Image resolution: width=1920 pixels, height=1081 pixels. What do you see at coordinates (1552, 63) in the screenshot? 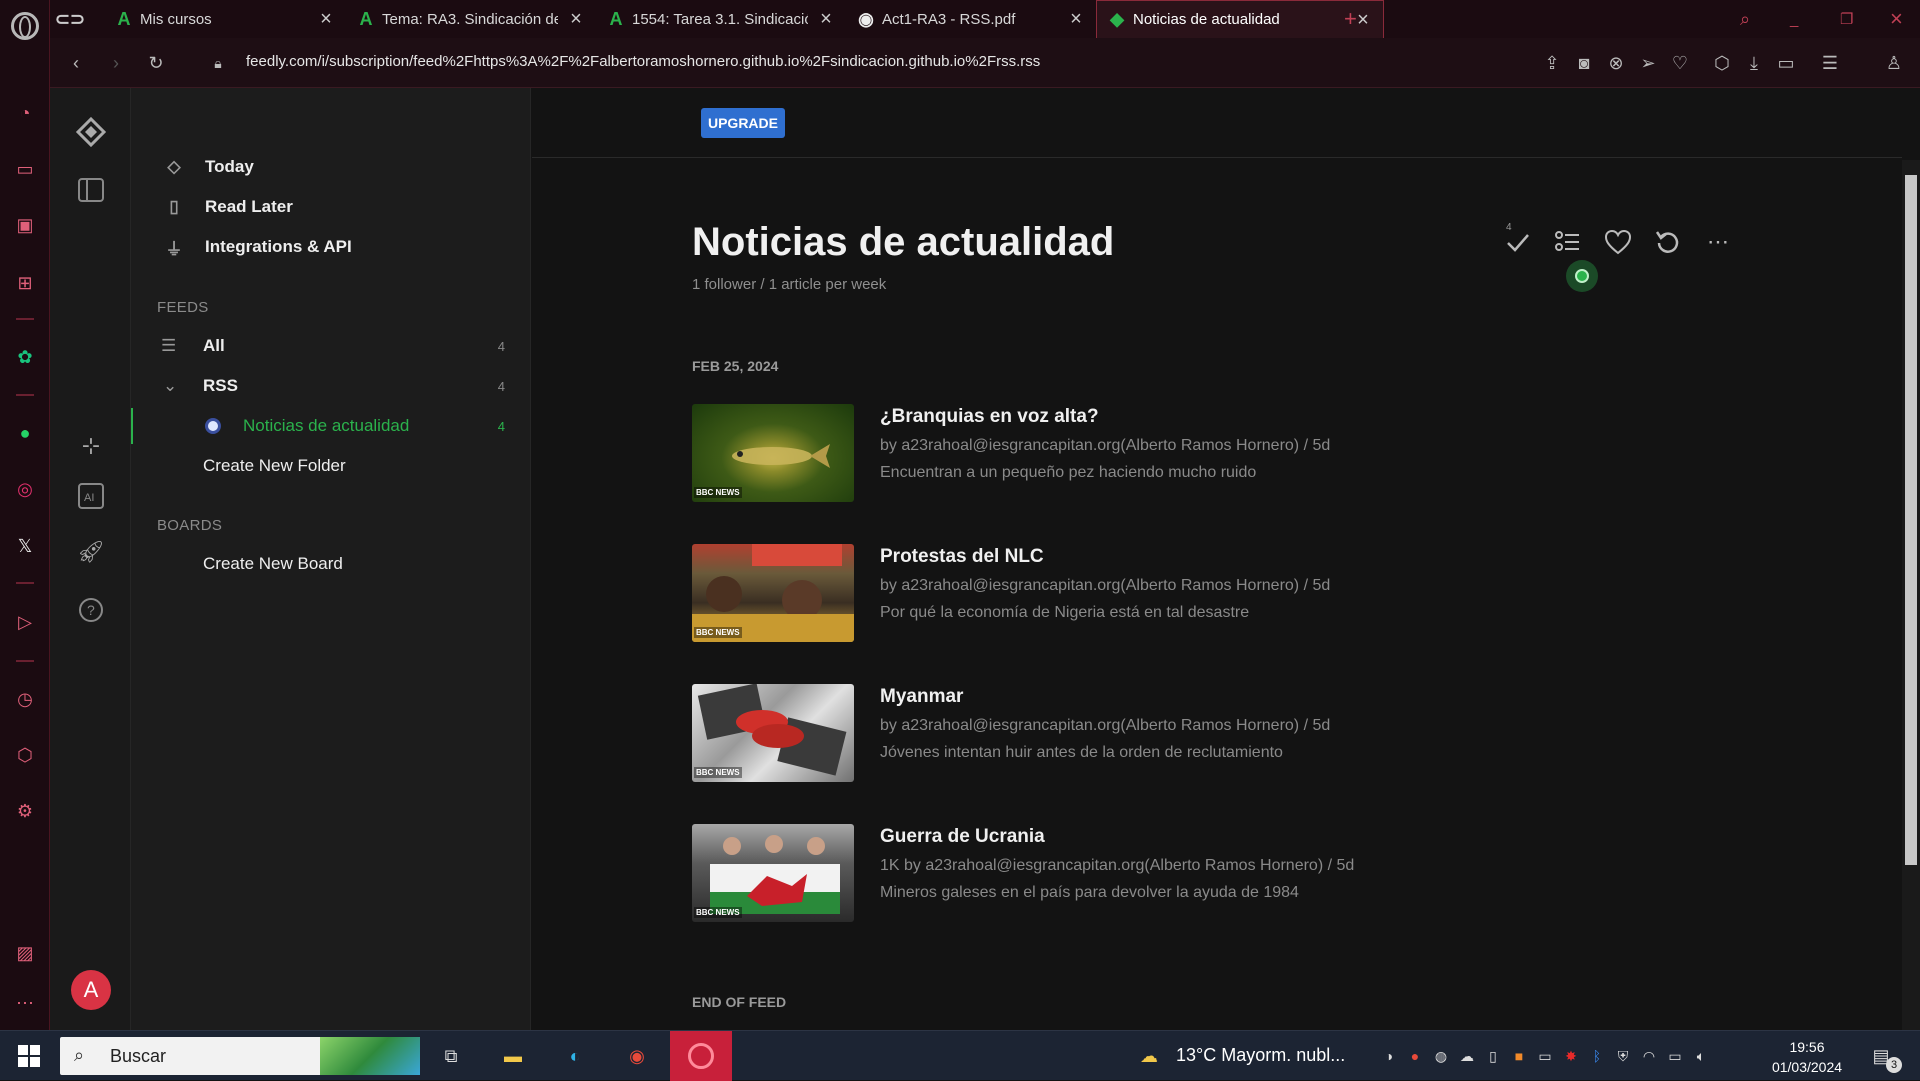
I see `share-icon: ⇪` at bounding box center [1552, 63].